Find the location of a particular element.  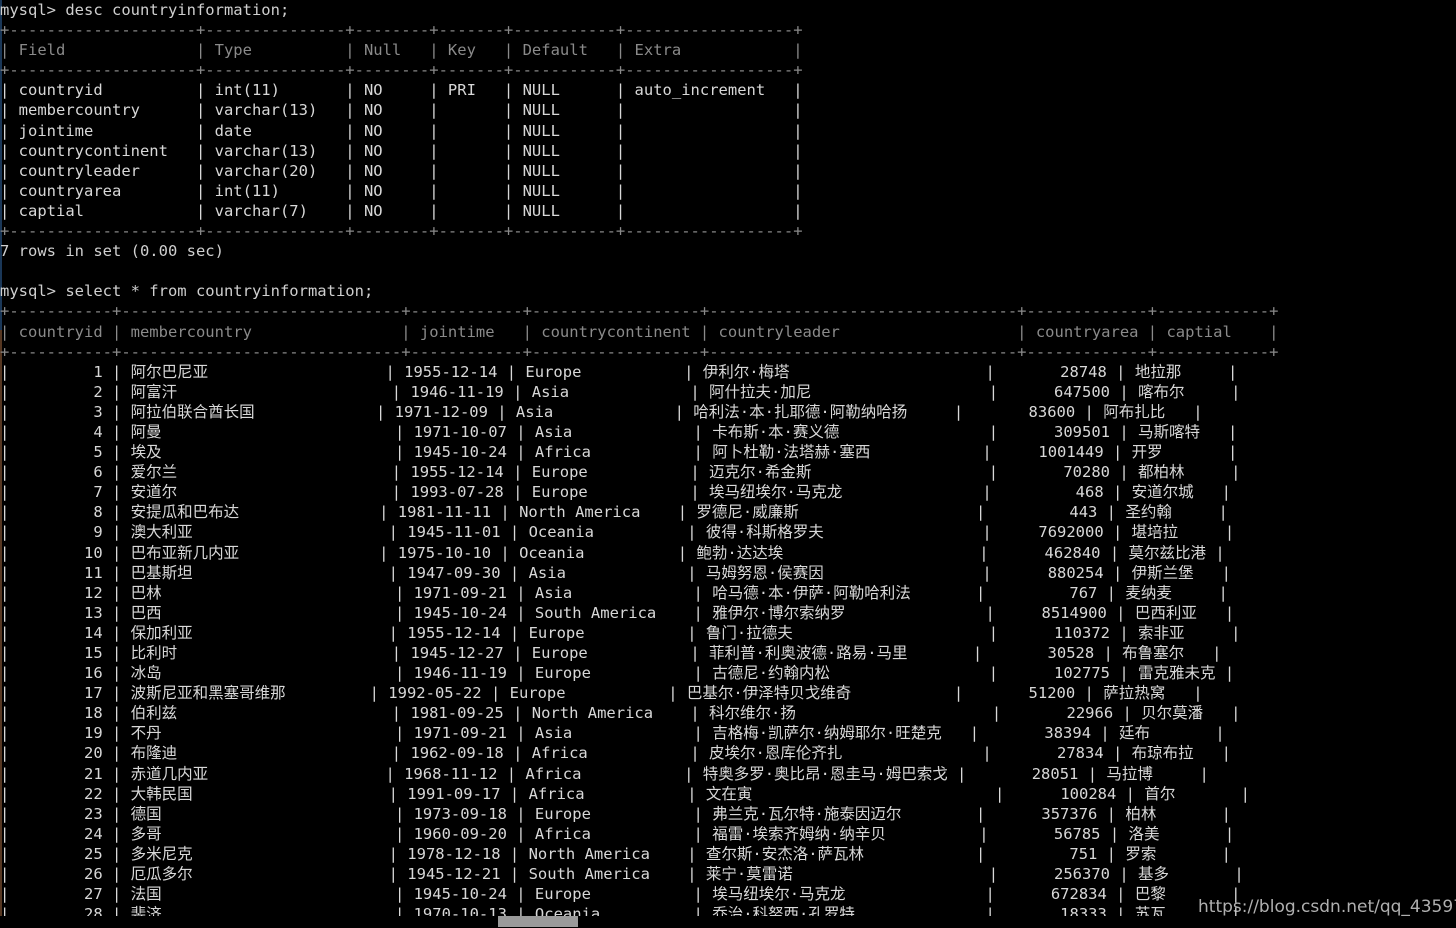

horizontal-scrollbar is located at coordinates (728, 922).